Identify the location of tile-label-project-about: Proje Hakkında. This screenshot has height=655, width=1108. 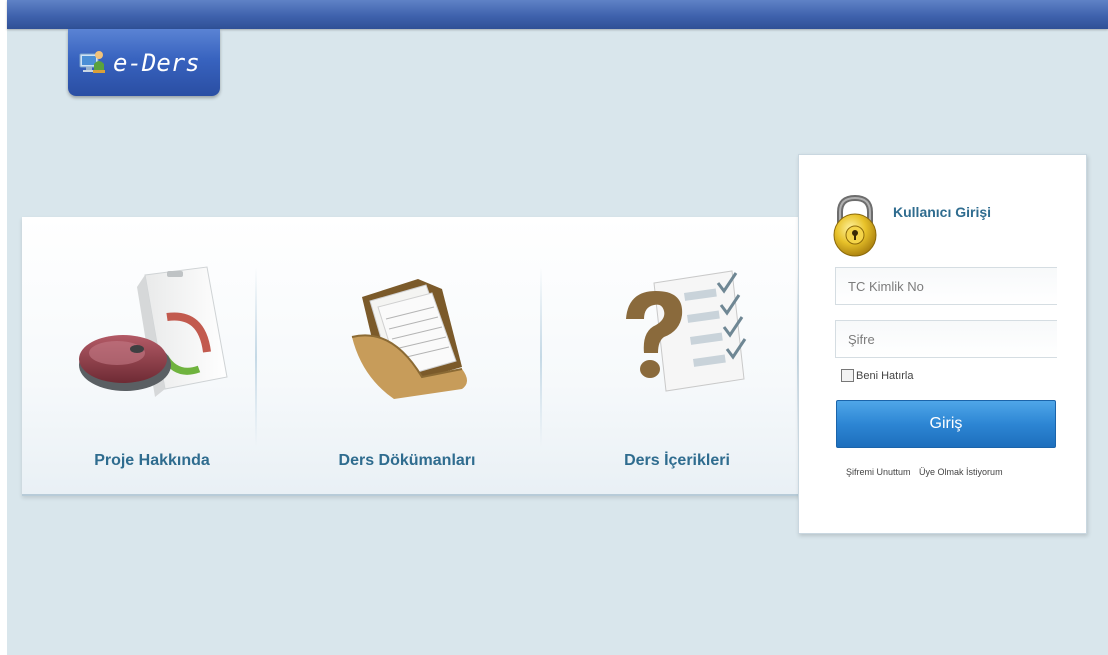
(152, 461).